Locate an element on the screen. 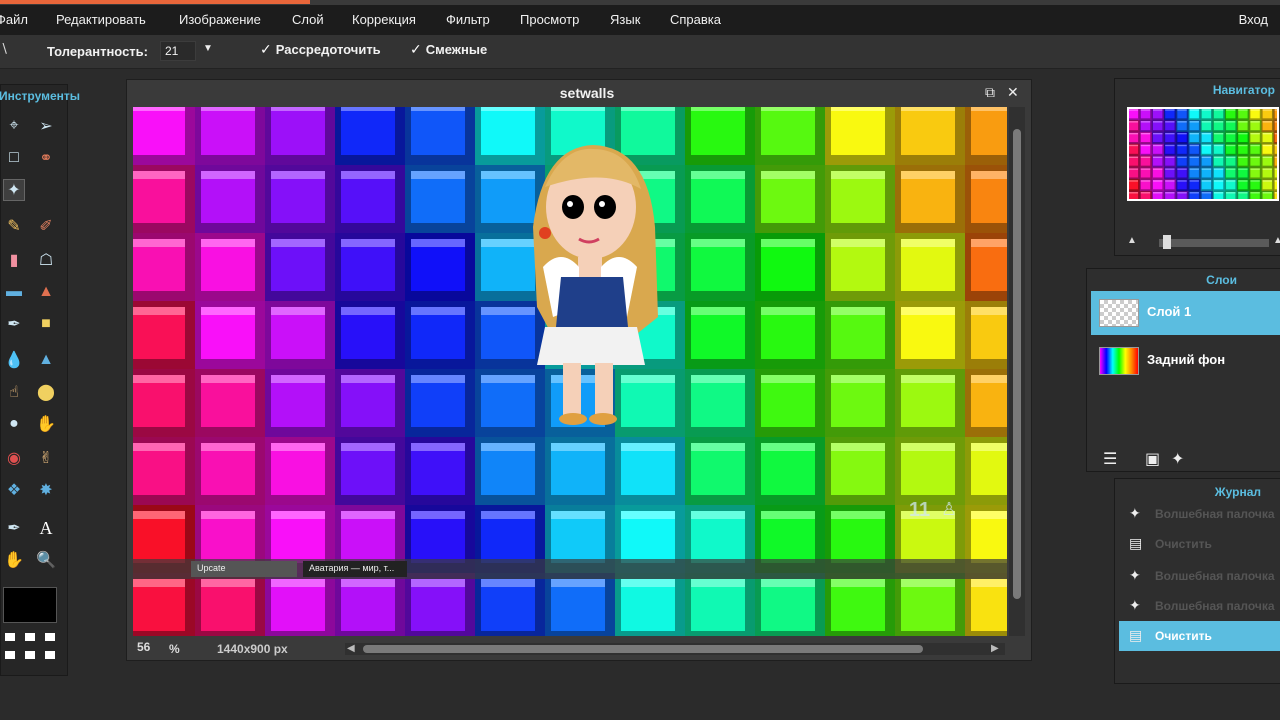 The height and width of the screenshot is (720, 1280). menu-file: Файл is located at coordinates (14, 19).